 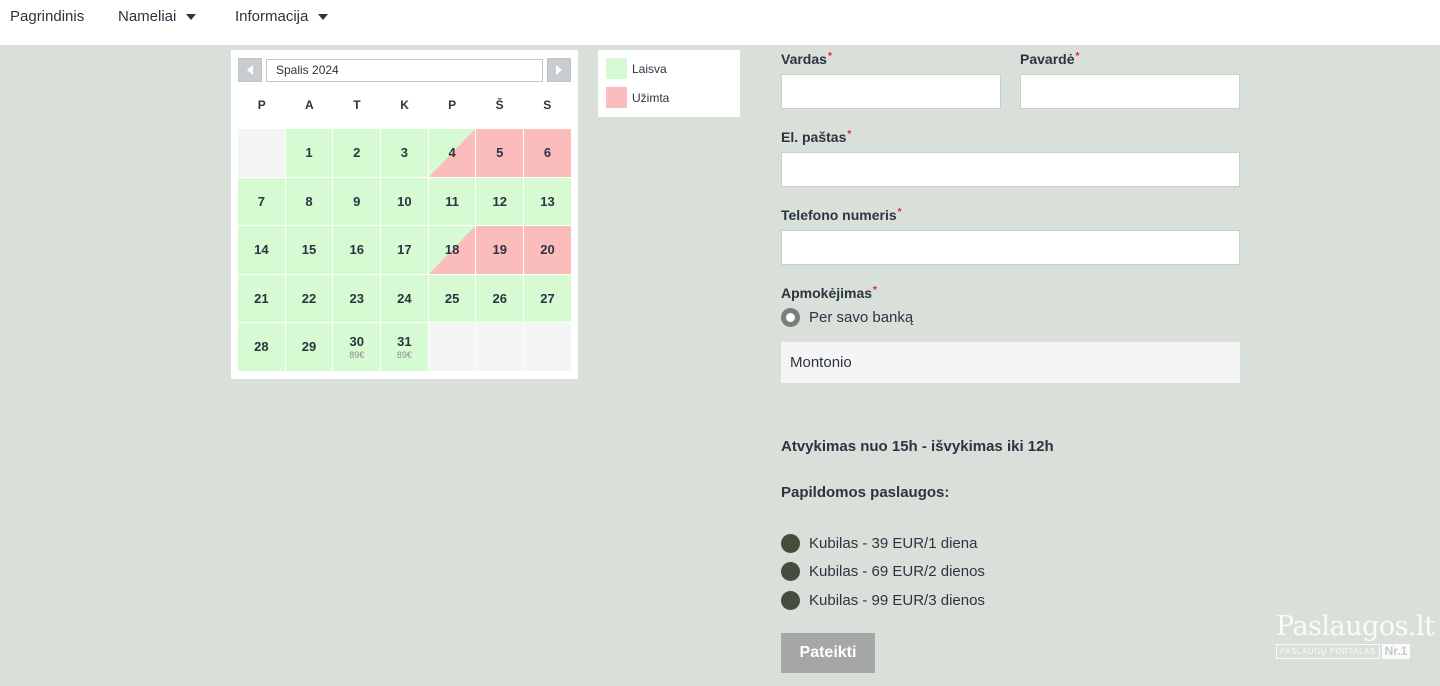 What do you see at coordinates (616, 68) in the screenshot?
I see `legend-free-swatch` at bounding box center [616, 68].